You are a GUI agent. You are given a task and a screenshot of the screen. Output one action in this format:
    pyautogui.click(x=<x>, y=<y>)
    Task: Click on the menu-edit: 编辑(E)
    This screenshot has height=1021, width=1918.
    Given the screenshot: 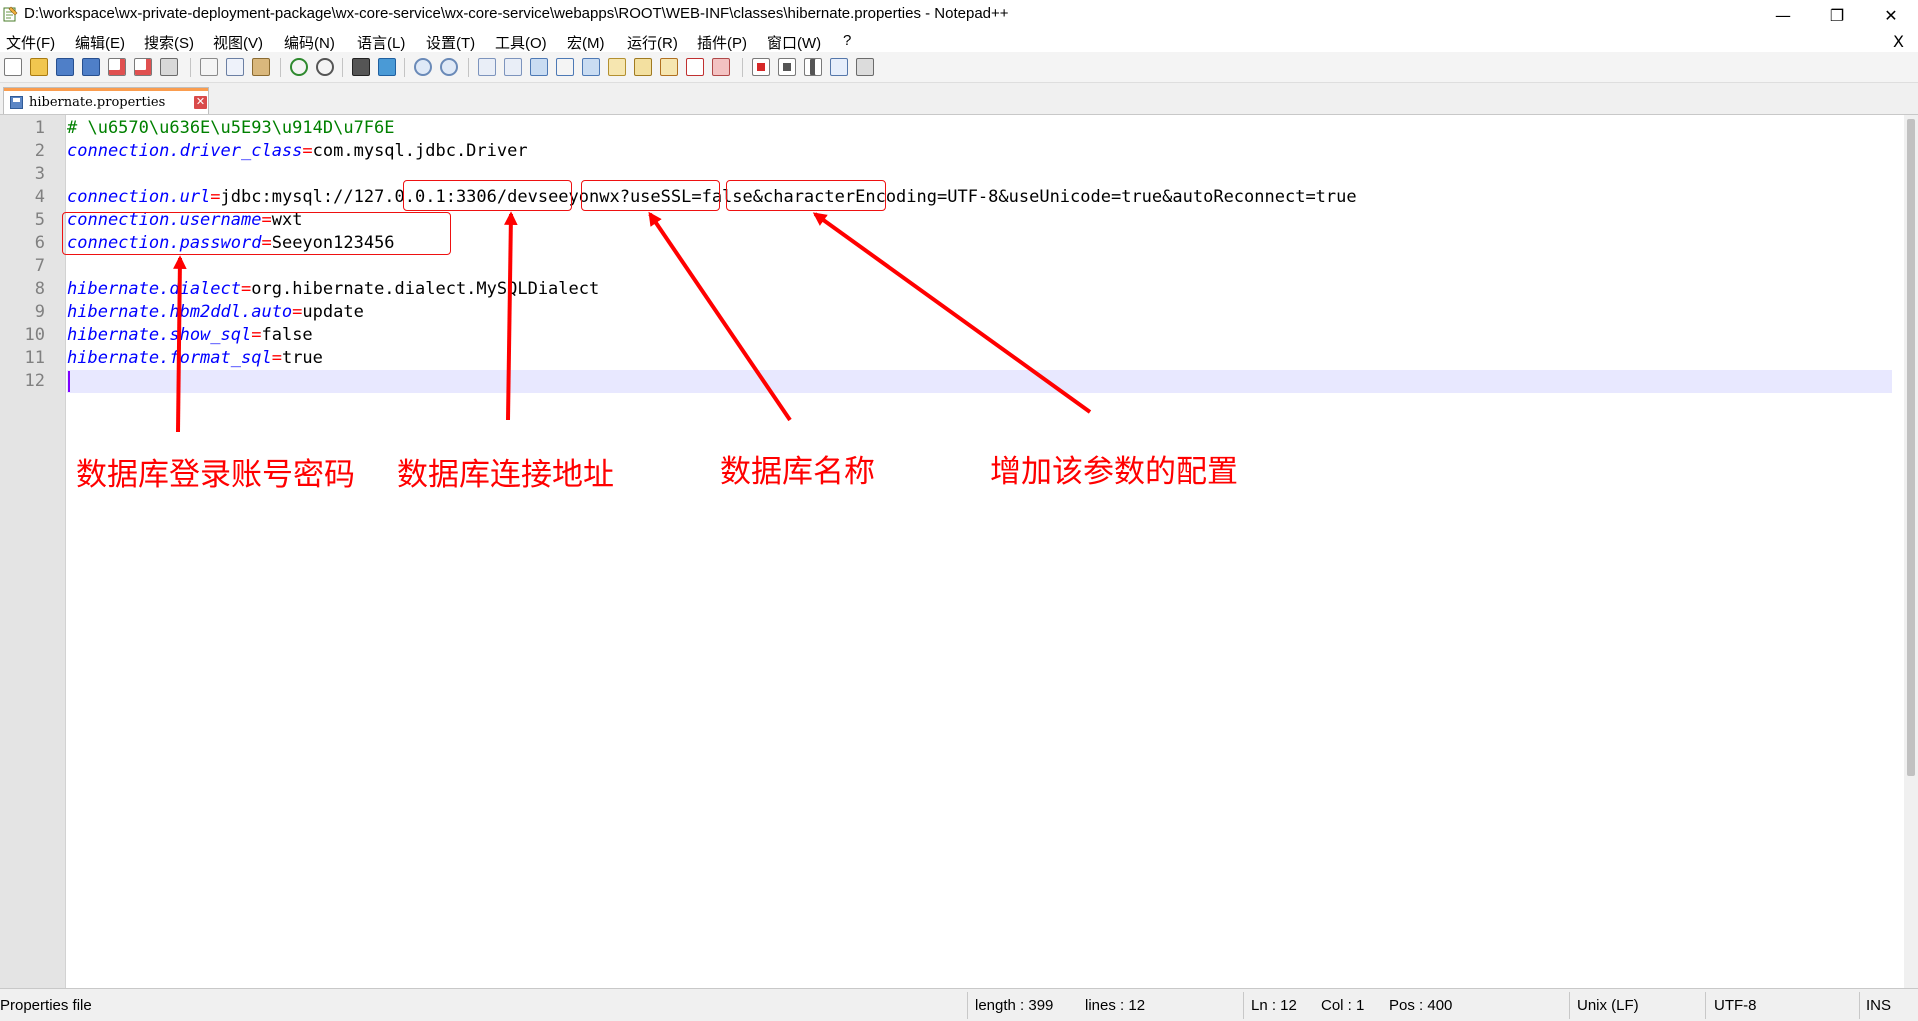 What is the action you would take?
    pyautogui.click(x=100, y=42)
    